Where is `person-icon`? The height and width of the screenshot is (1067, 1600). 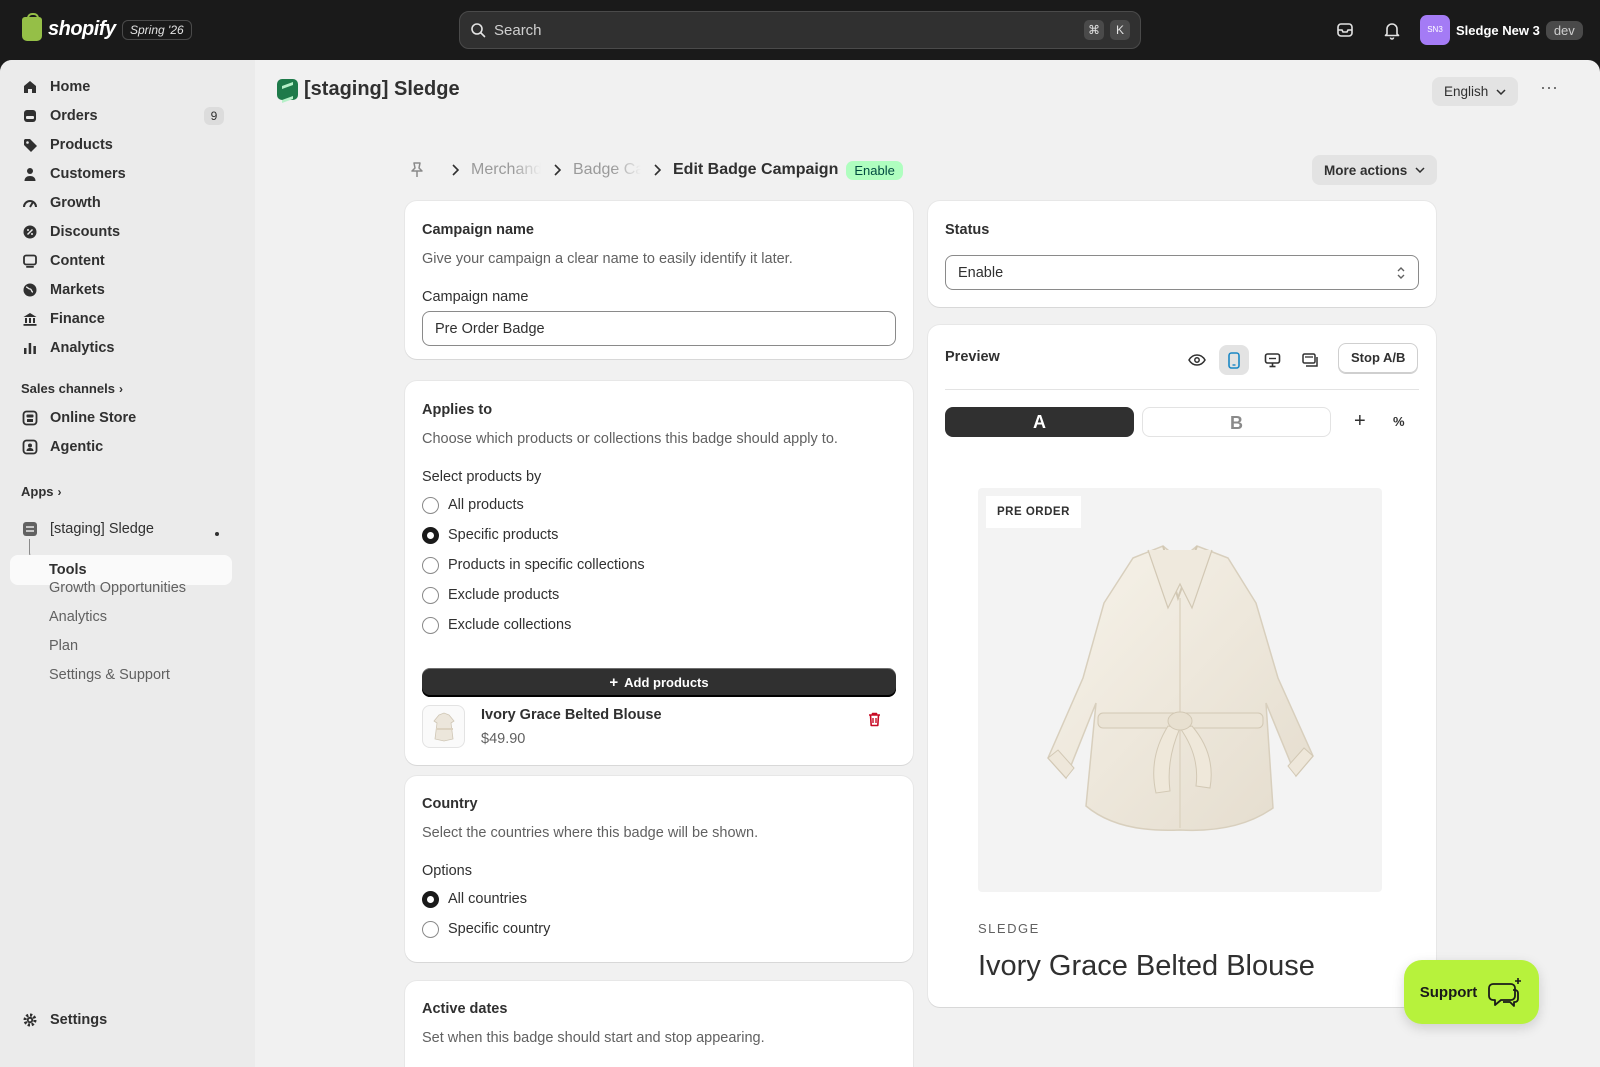
person-icon is located at coordinates (30, 174).